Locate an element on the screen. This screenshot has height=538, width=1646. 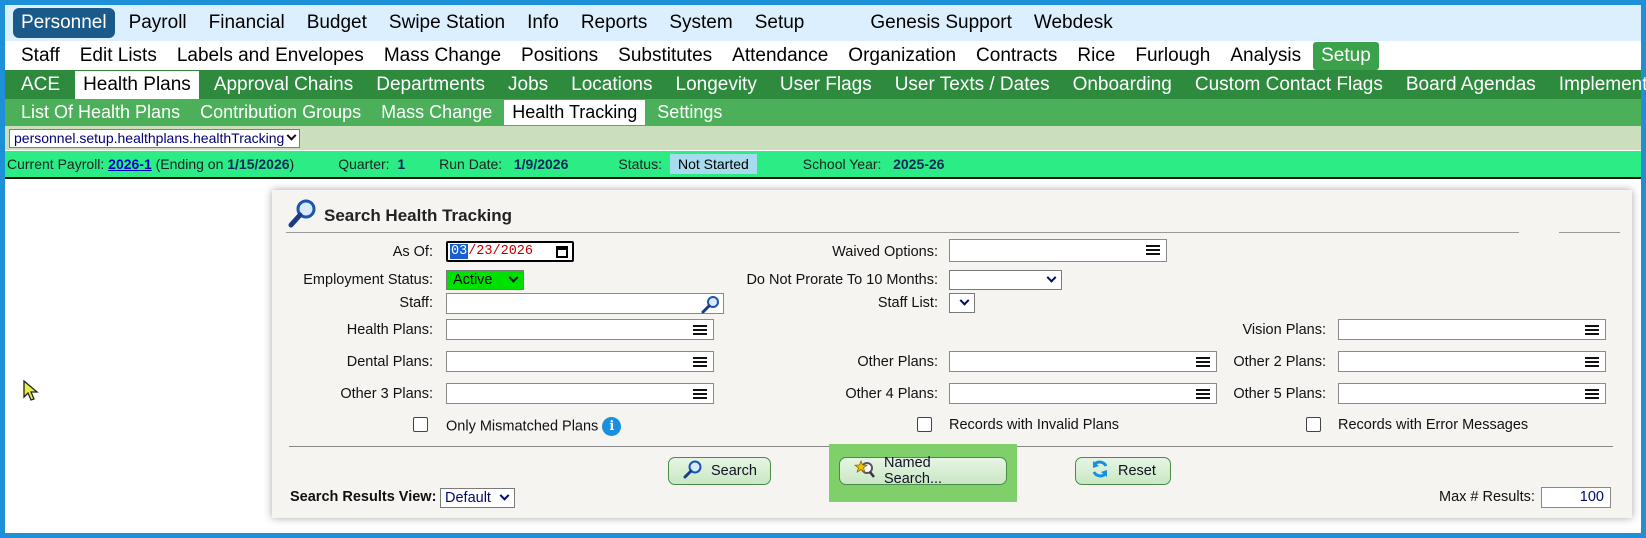
subnav-setup: Setup is located at coordinates (1346, 55).